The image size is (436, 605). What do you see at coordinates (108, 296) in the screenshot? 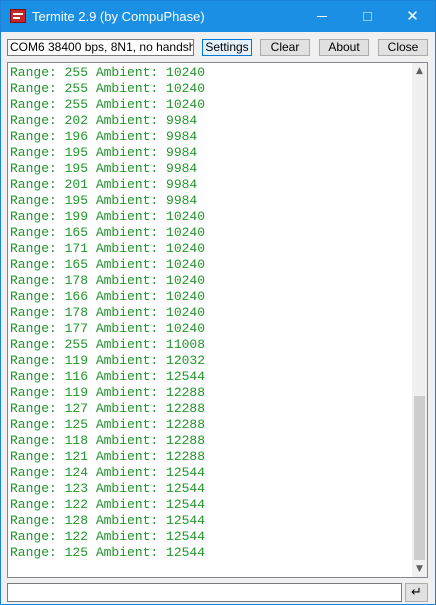
I see `terminal-line: Range: 166 Ambient: 10240` at bounding box center [108, 296].